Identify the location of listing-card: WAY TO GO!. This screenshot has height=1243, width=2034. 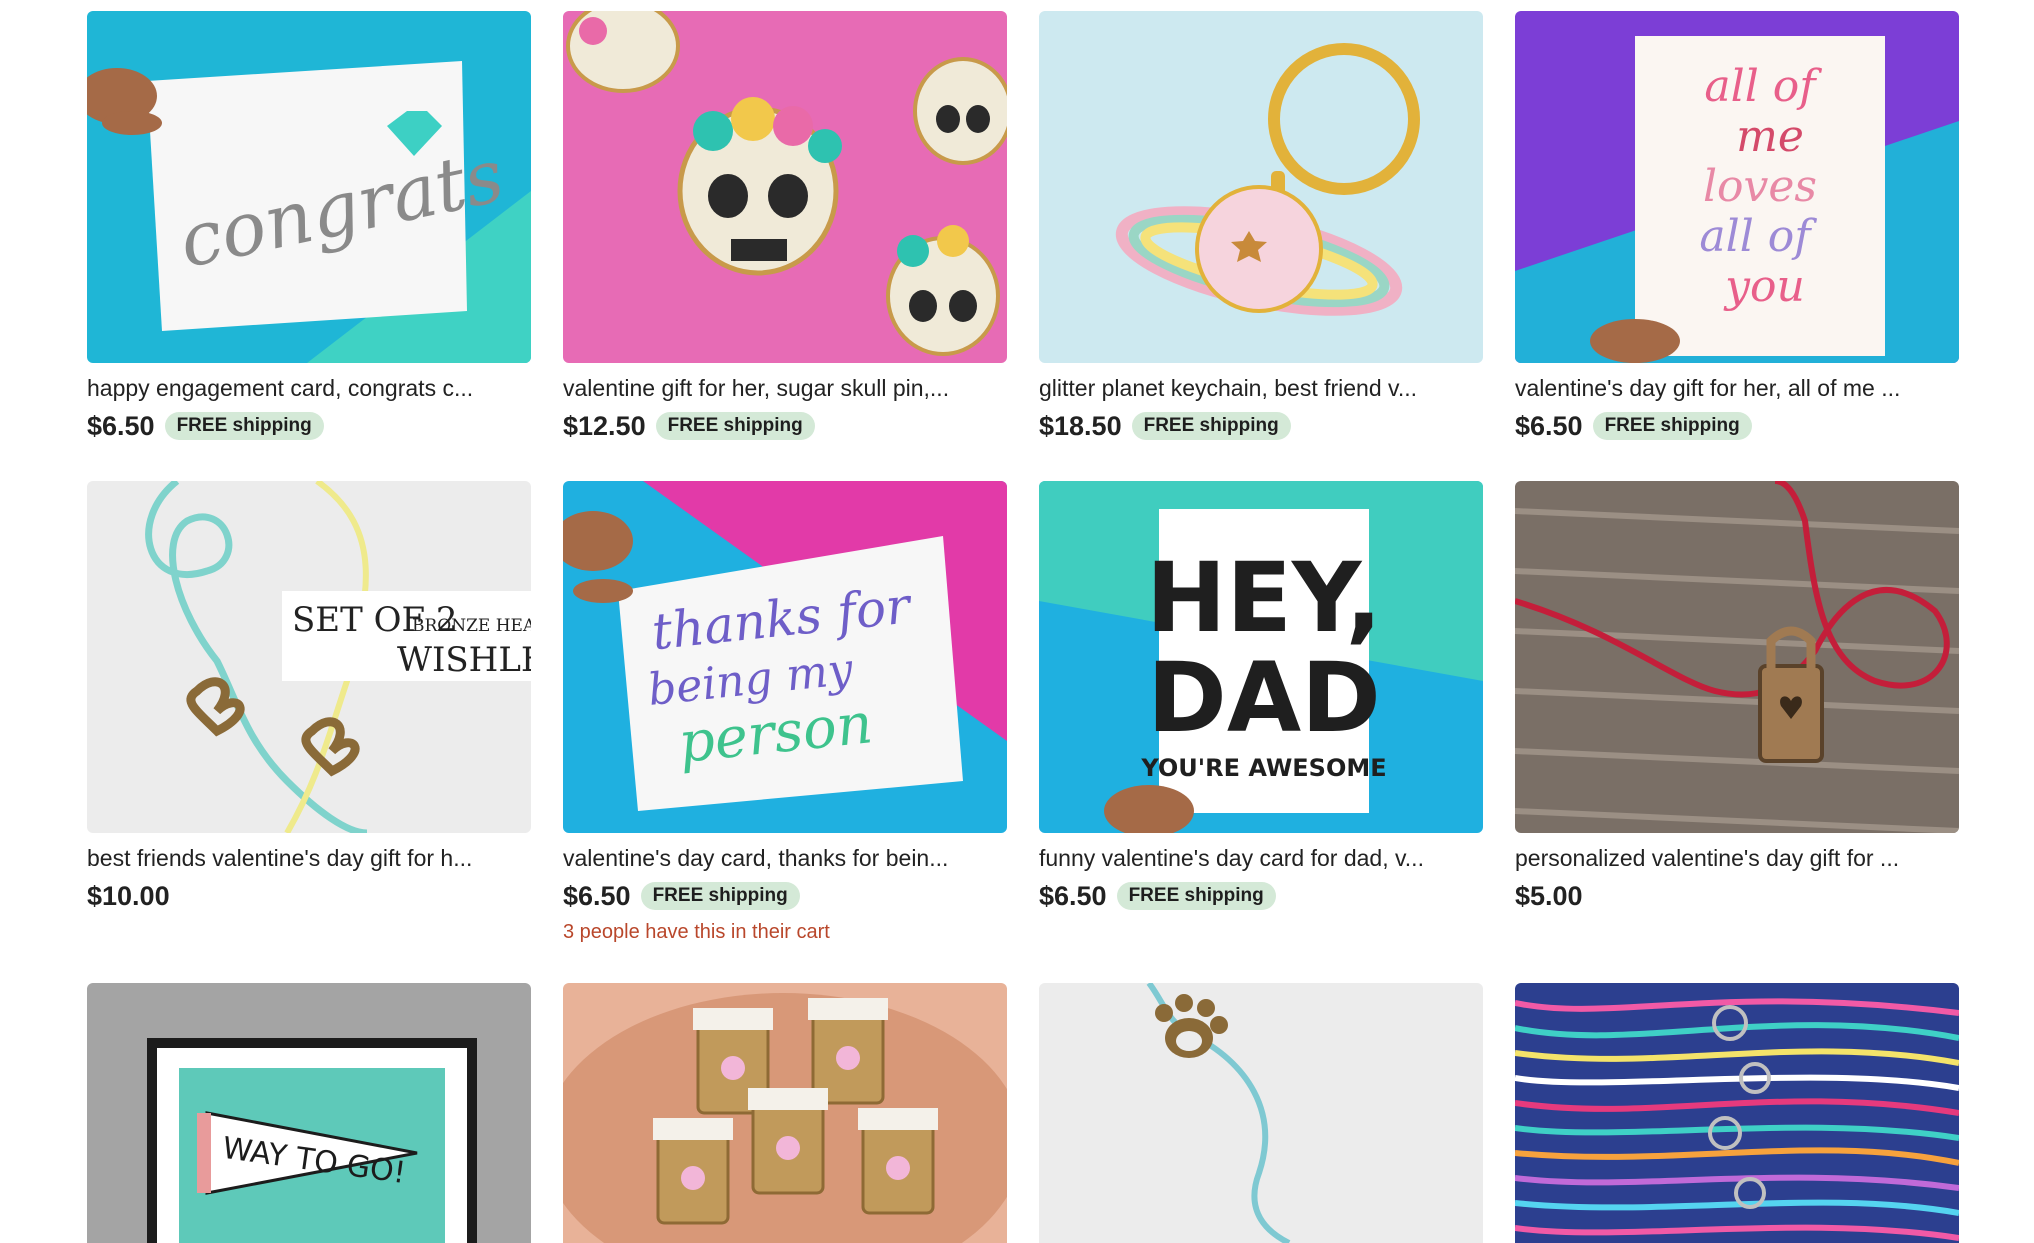
(309, 1113).